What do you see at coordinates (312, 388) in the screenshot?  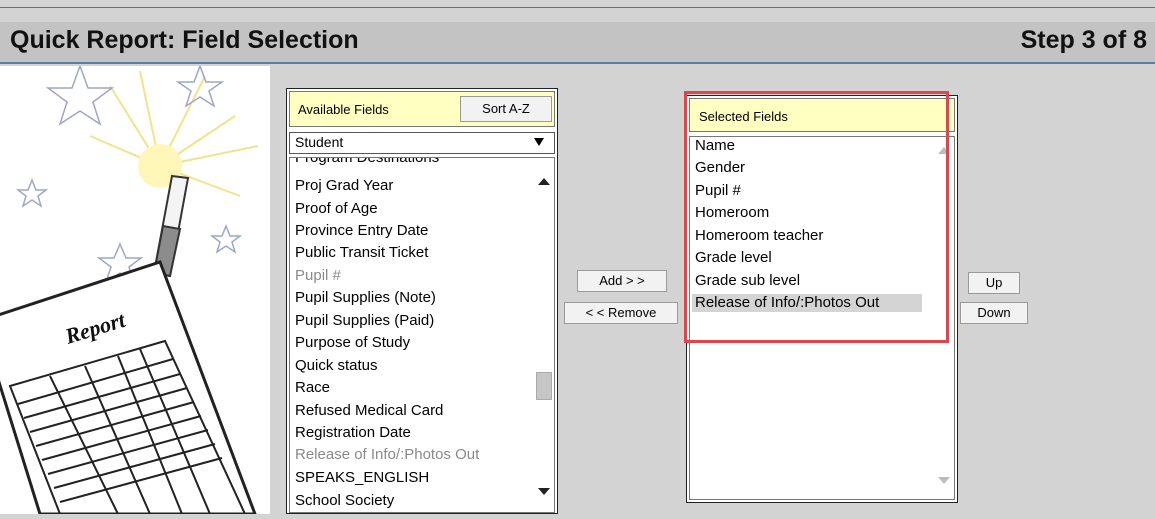 I see `list-item: Race` at bounding box center [312, 388].